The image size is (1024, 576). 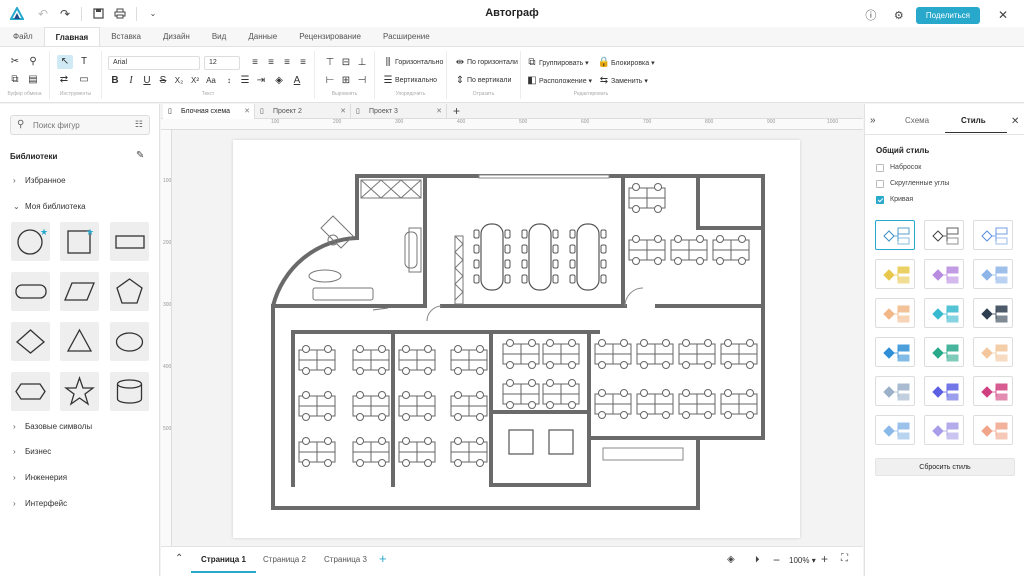 I want to click on curve-checkbox, so click(x=880, y=200).